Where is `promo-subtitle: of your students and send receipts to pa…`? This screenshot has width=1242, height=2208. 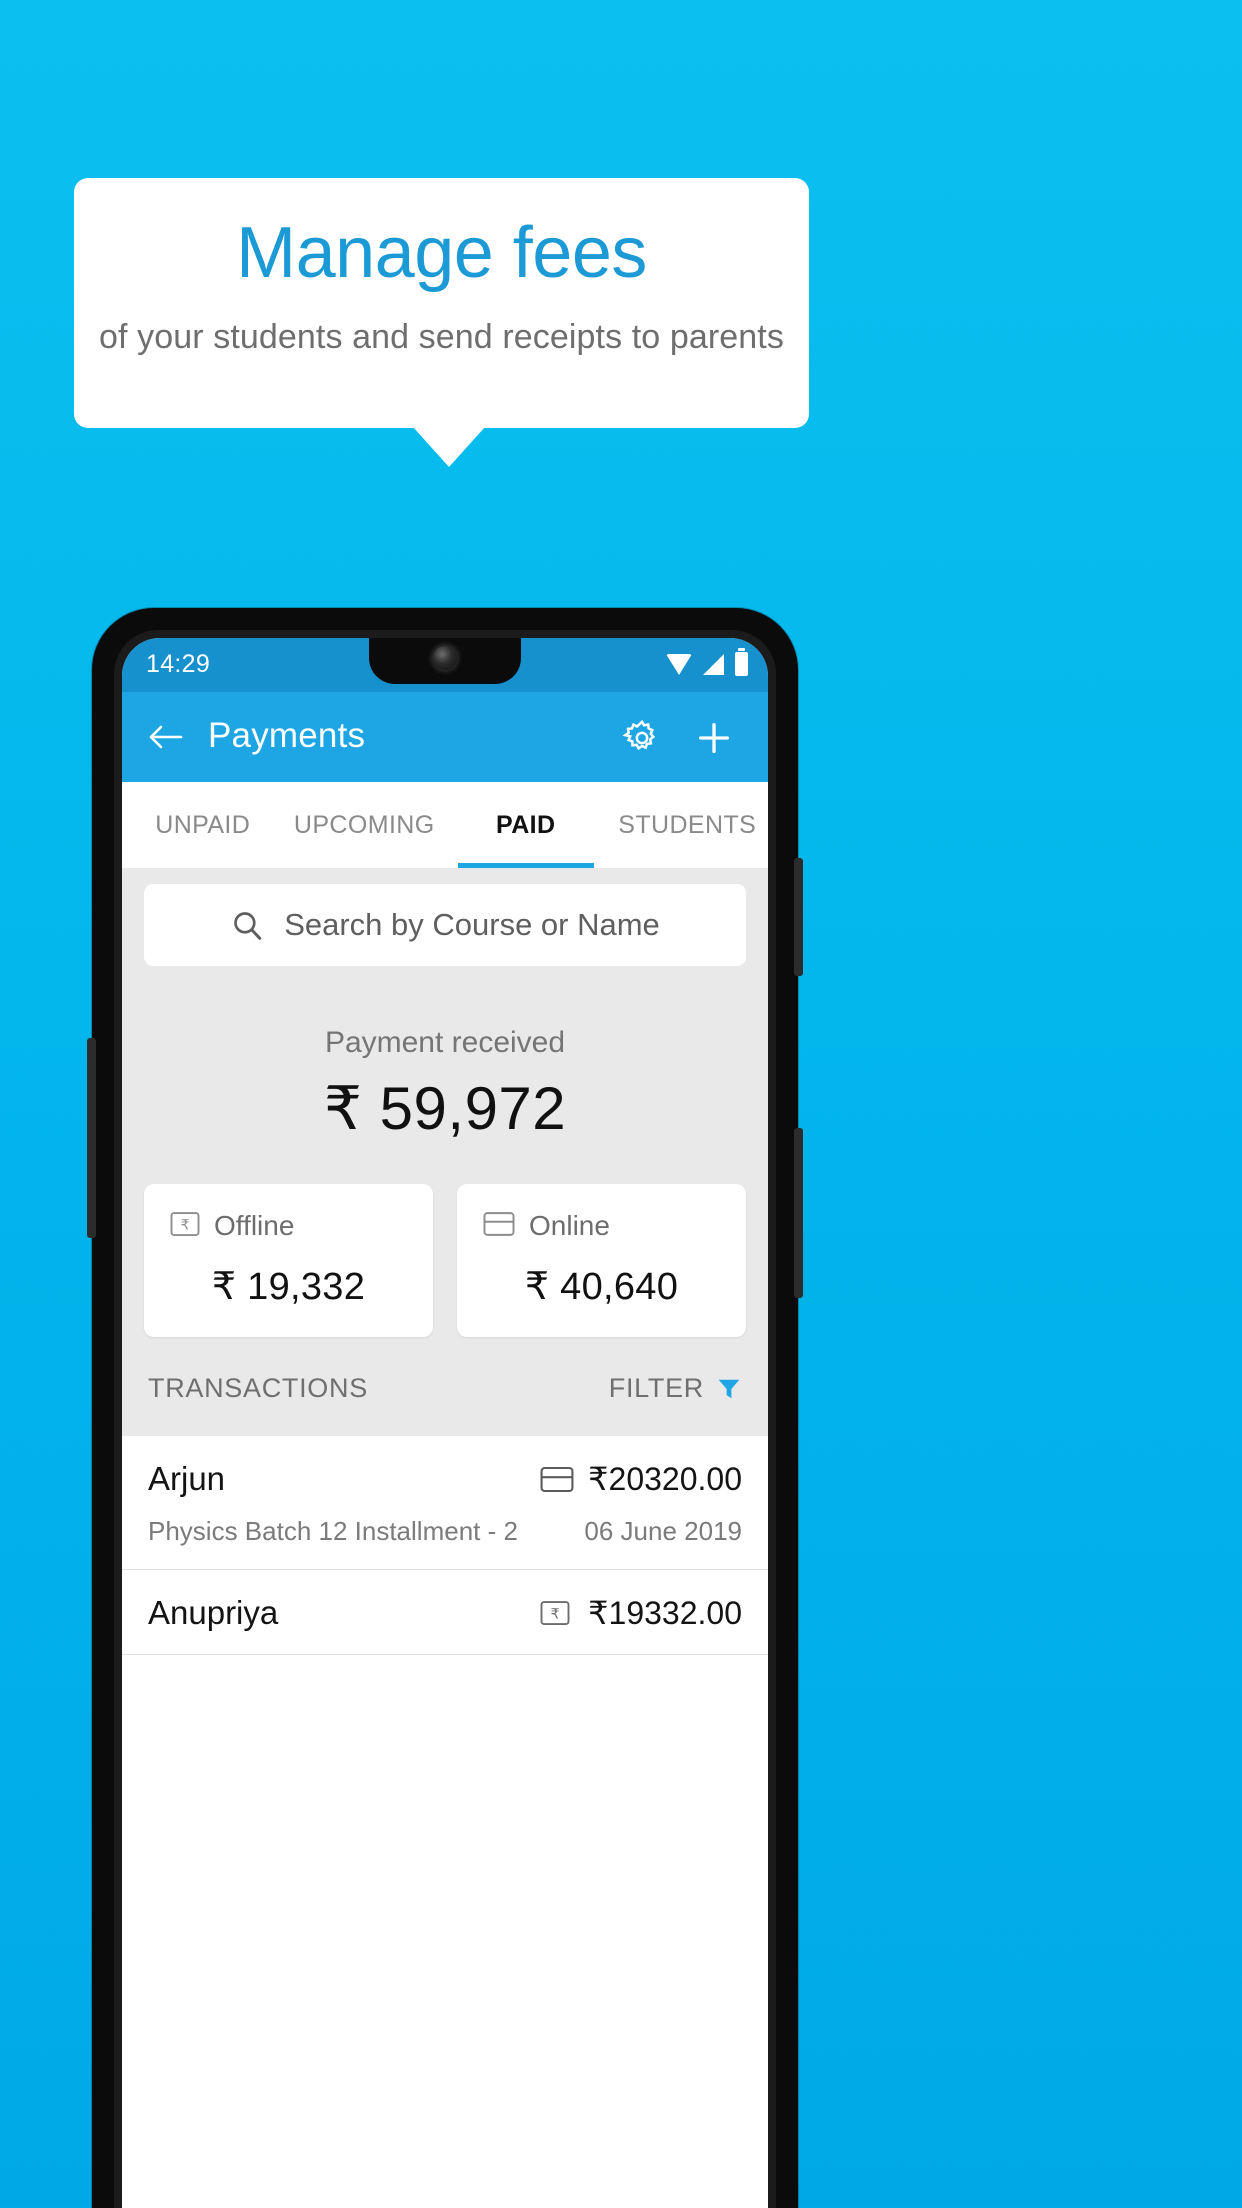 promo-subtitle: of your students and send receipts to pa… is located at coordinates (441, 337).